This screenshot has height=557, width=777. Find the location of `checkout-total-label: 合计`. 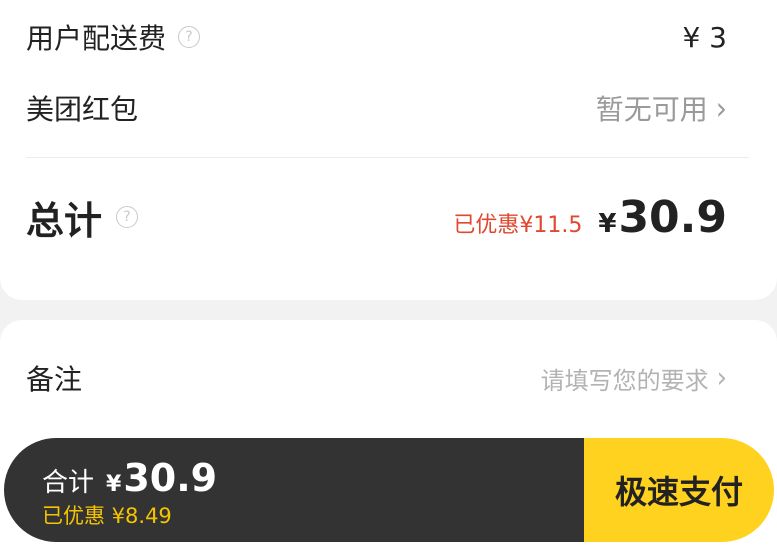

checkout-total-label: 合计 is located at coordinates (68, 483).